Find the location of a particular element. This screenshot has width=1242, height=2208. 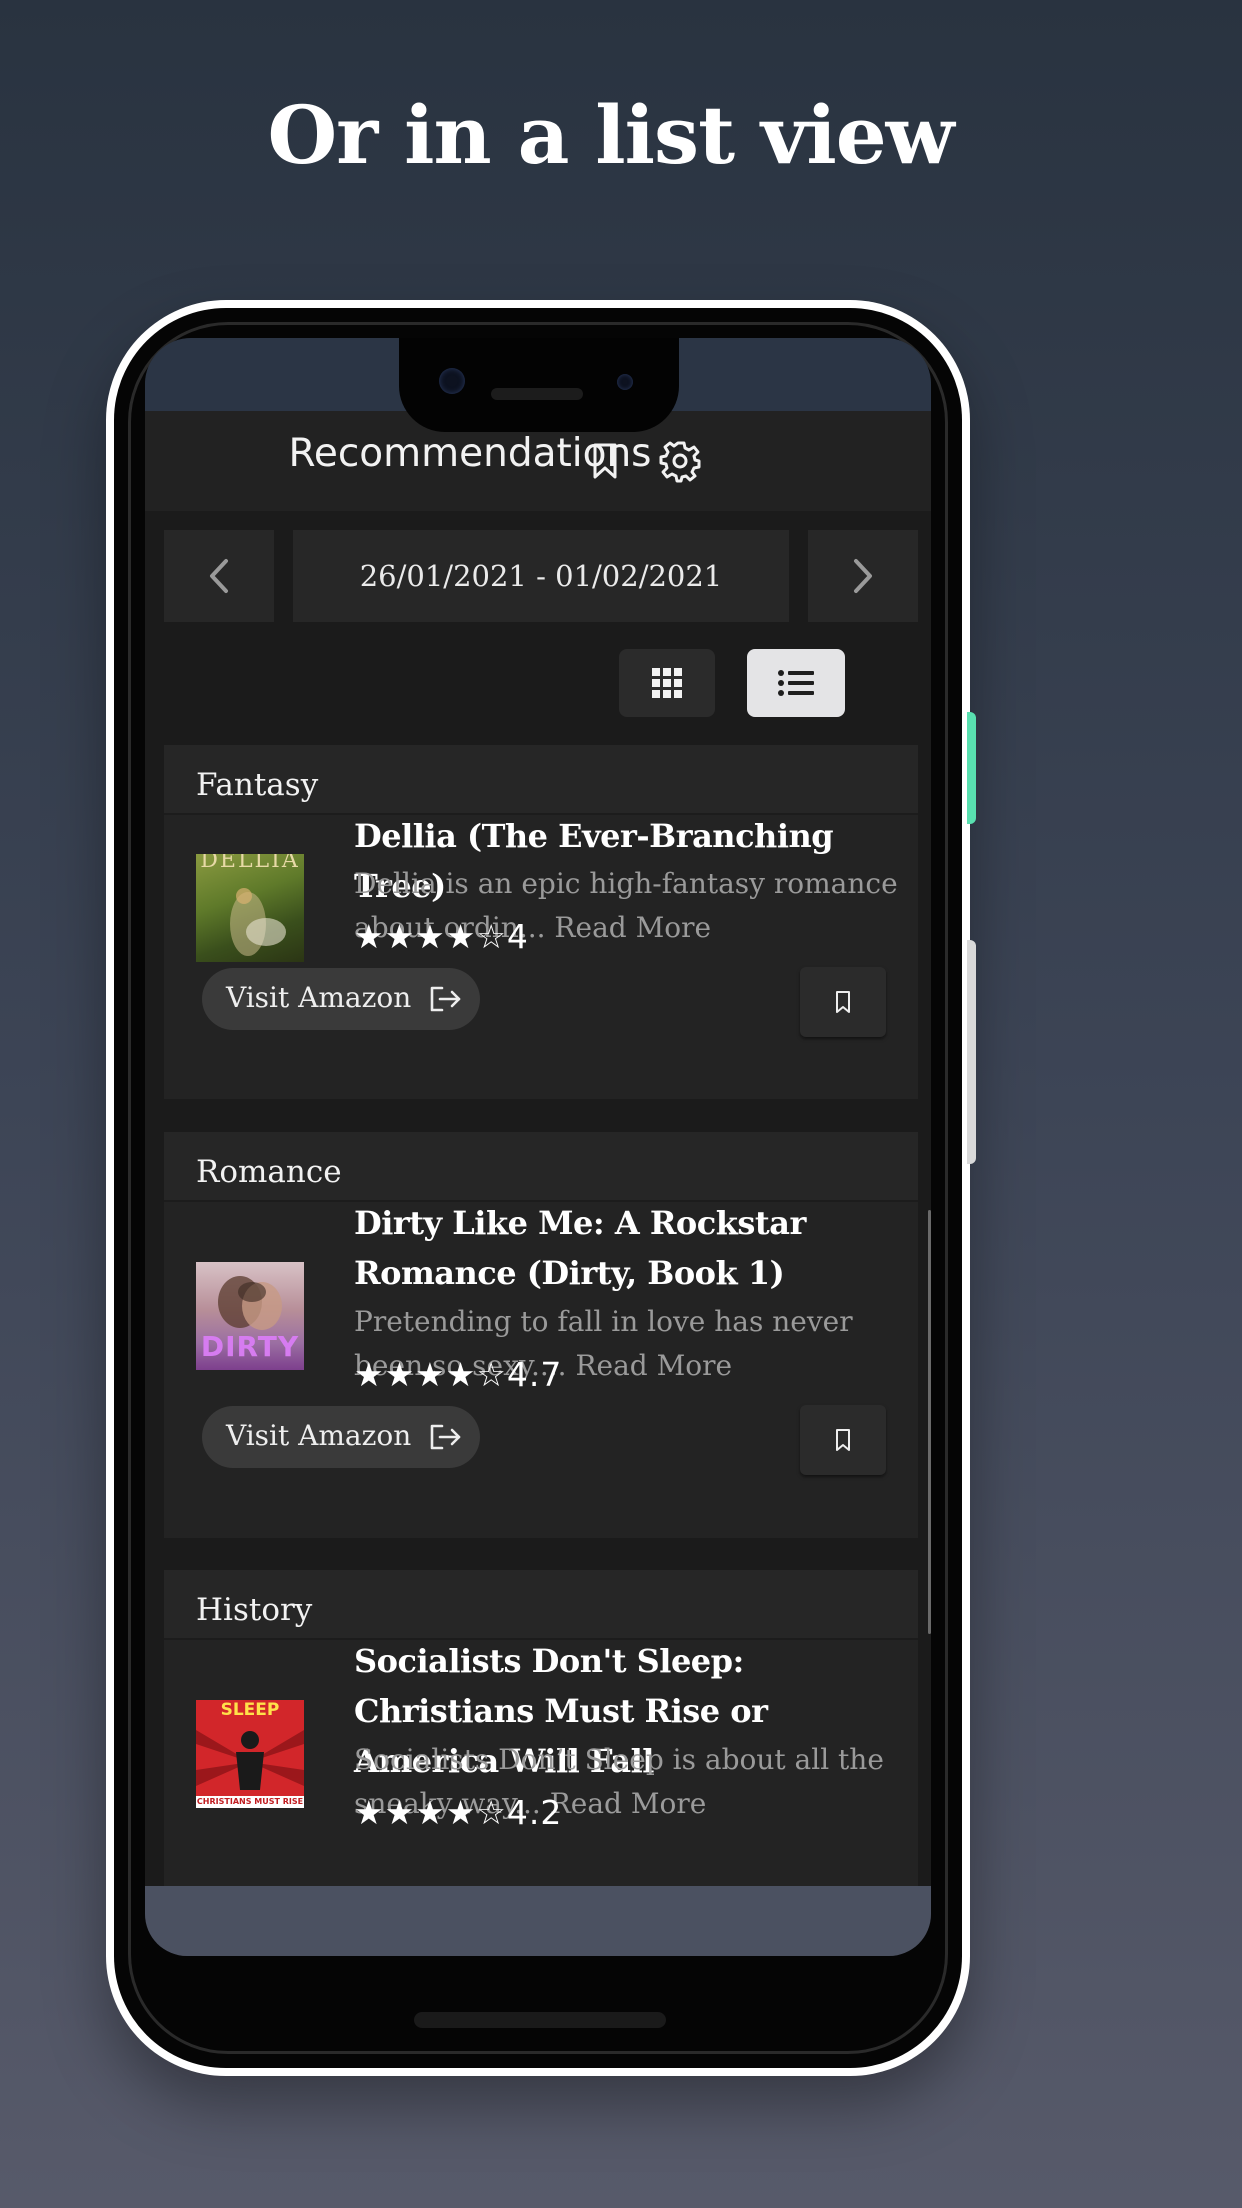

front-camera-icon is located at coordinates (452, 381).